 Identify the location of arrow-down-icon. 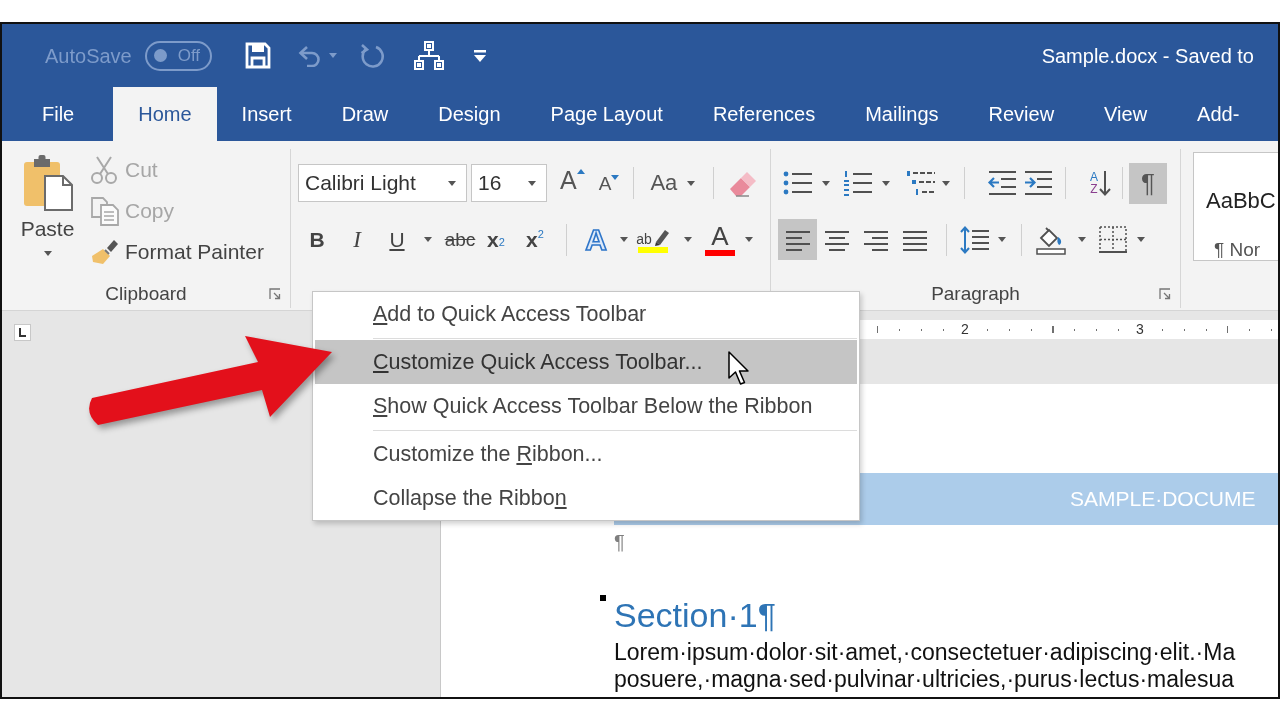
(1105, 183).